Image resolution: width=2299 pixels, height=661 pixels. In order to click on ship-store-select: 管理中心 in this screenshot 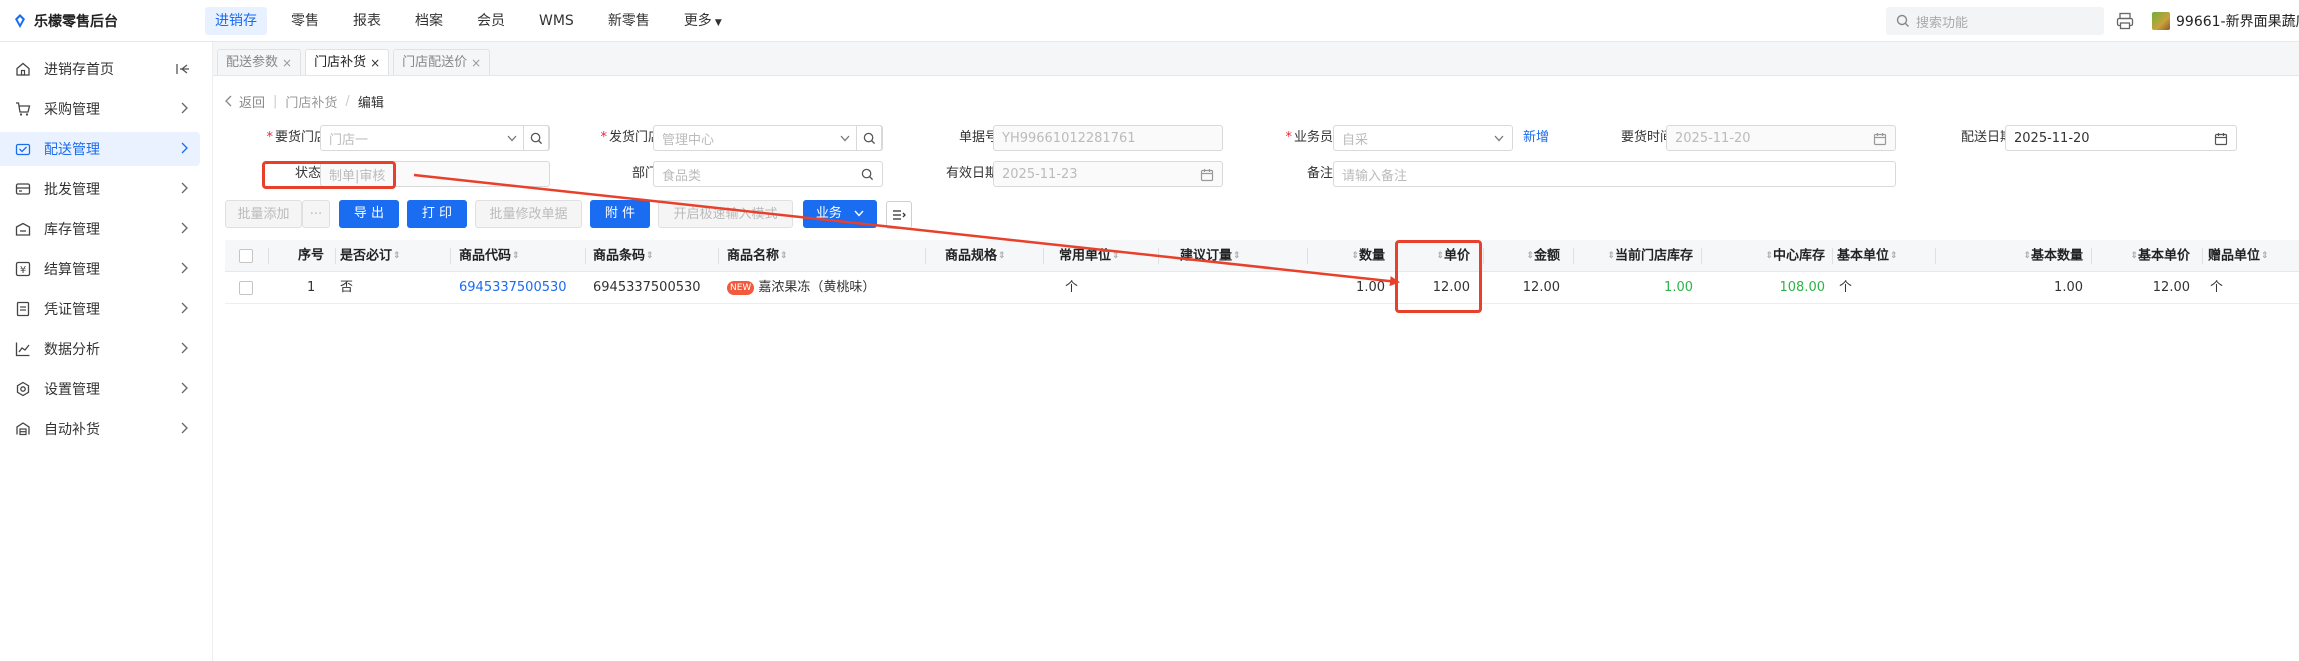, I will do `click(768, 138)`.